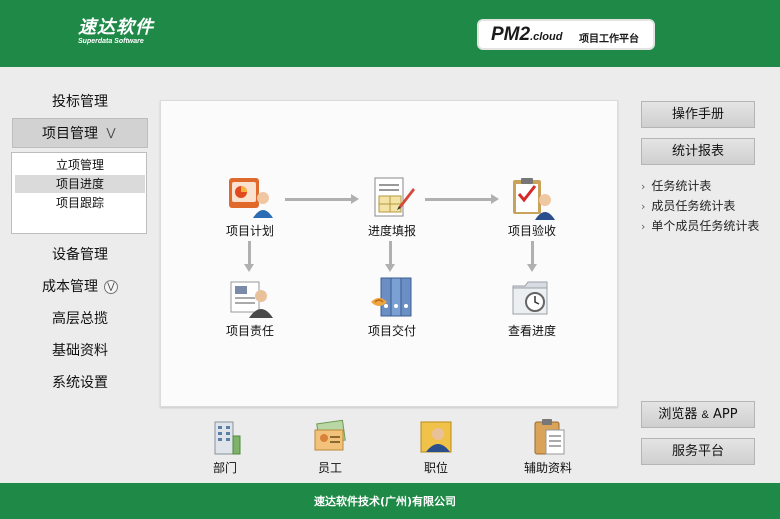  What do you see at coordinates (80, 102) in the screenshot?
I see `sidebar-item-bidding: 投标管理` at bounding box center [80, 102].